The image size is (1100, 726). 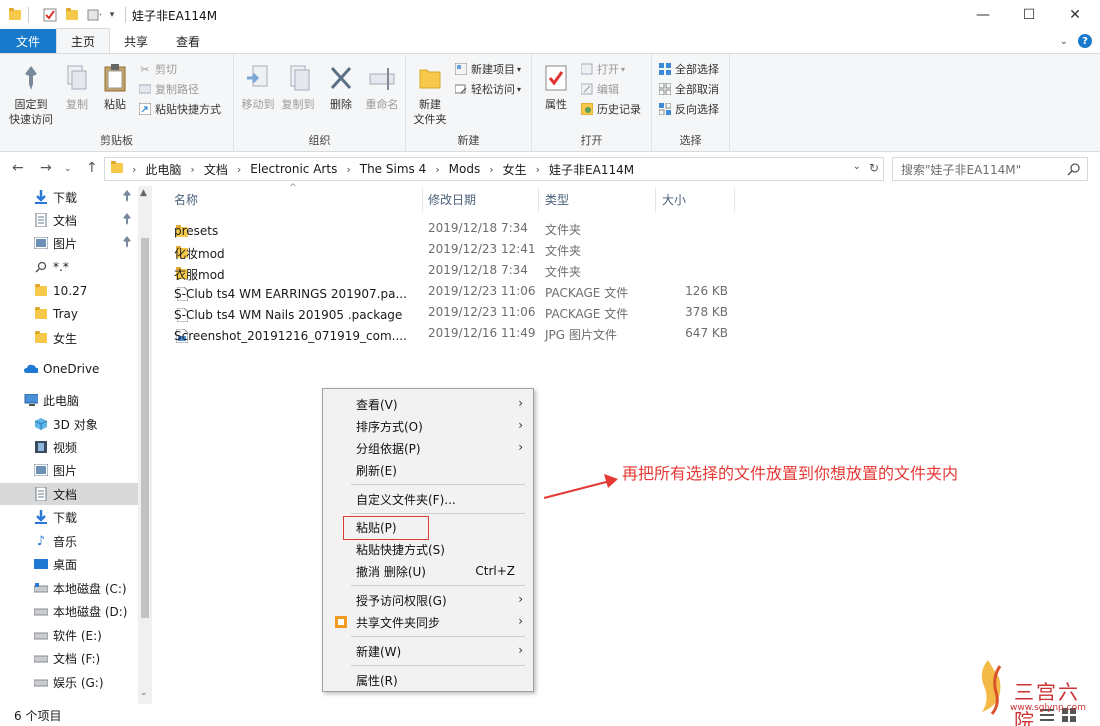 I want to click on sidebar-item-pictures: 图片, so click(x=69, y=470).